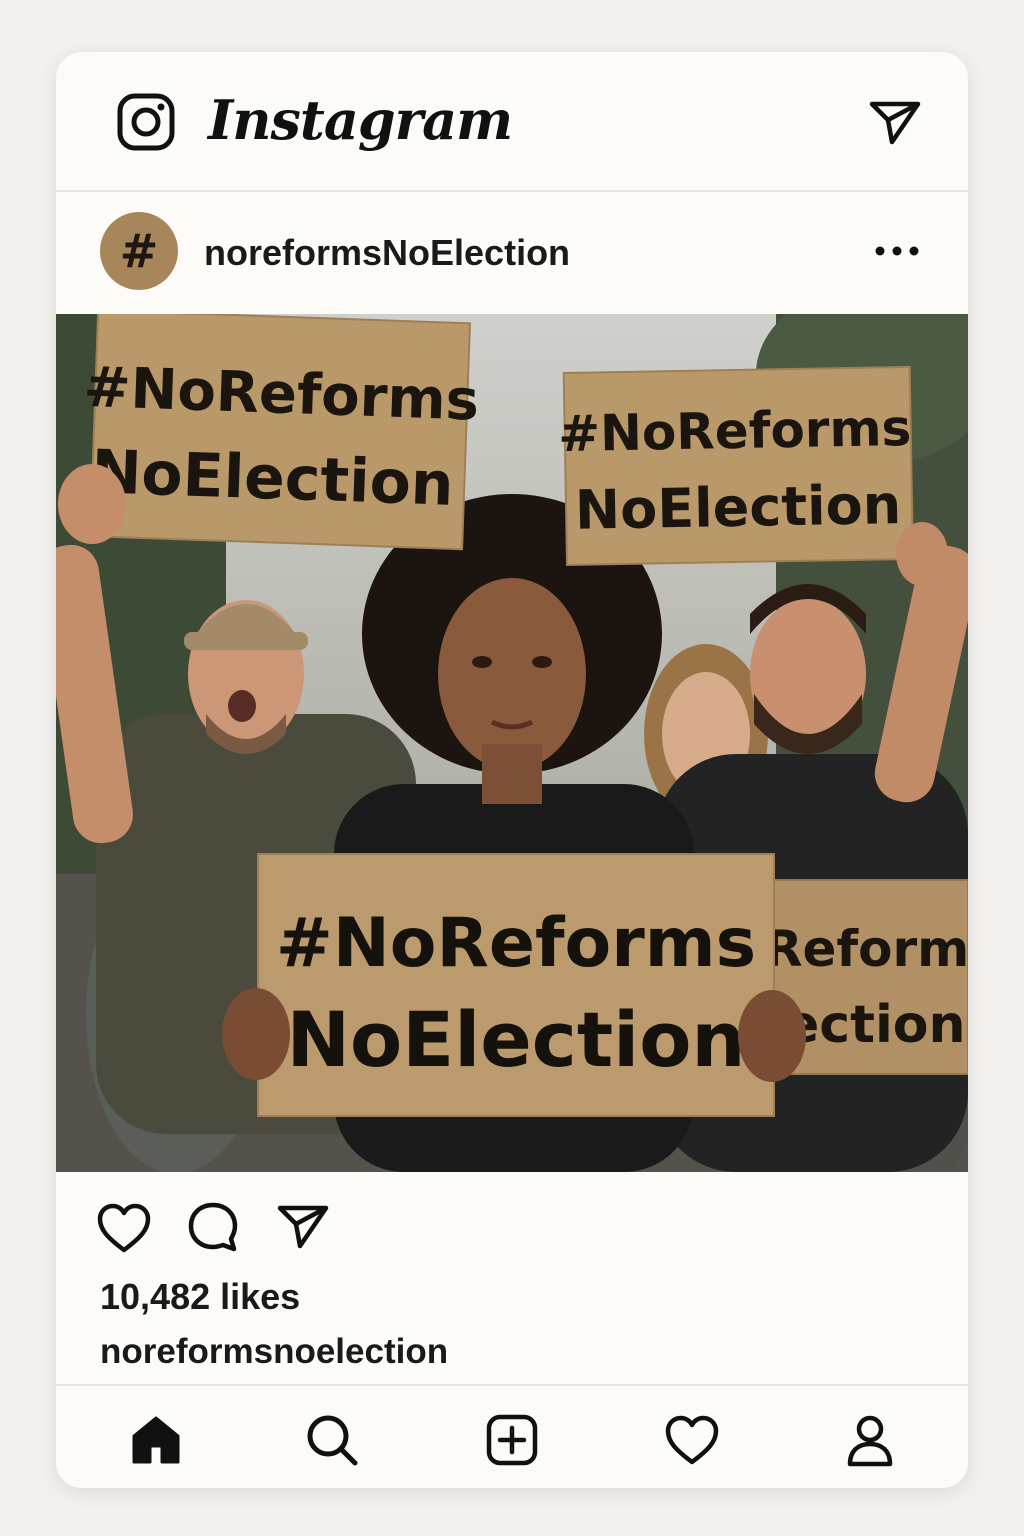  What do you see at coordinates (870, 1440) in the screenshot?
I see `person-icon` at bounding box center [870, 1440].